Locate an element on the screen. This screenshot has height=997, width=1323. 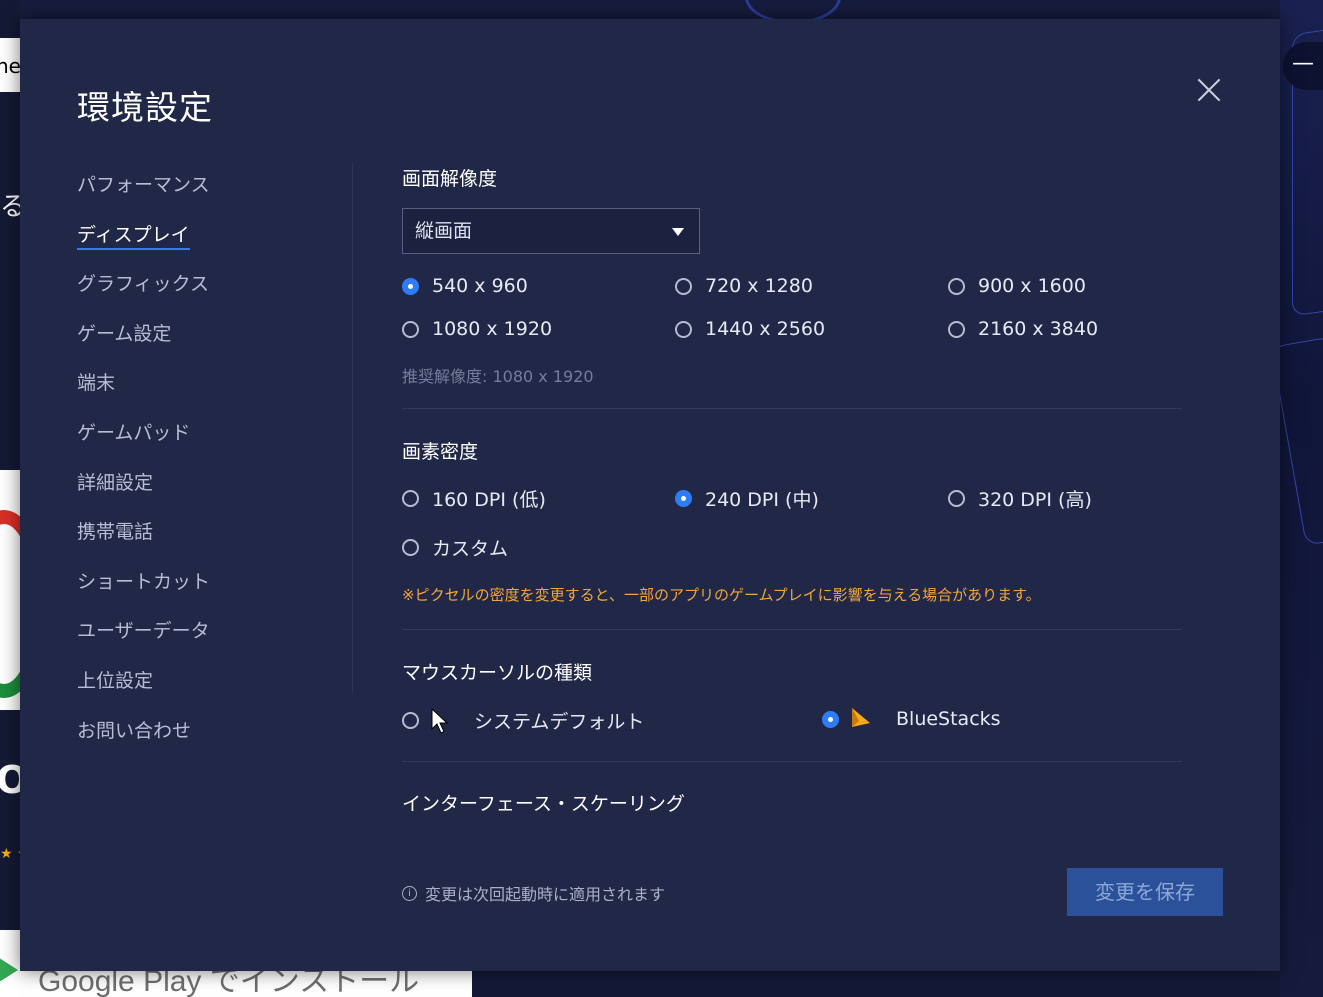
cursor-option-system-default: システムデフォルト is located at coordinates (523, 720).